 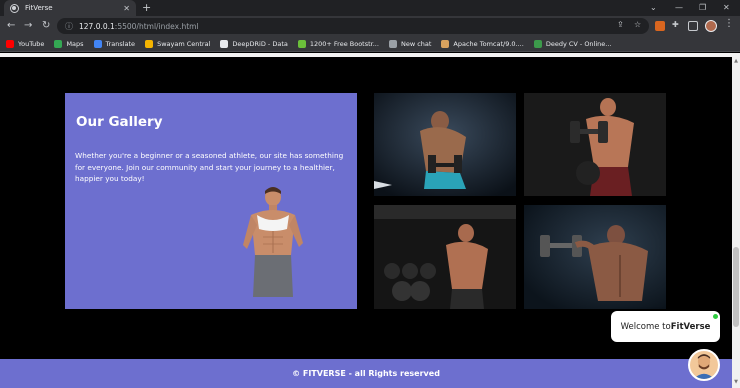 I want to click on extension-fox-icon, so click(x=660, y=26).